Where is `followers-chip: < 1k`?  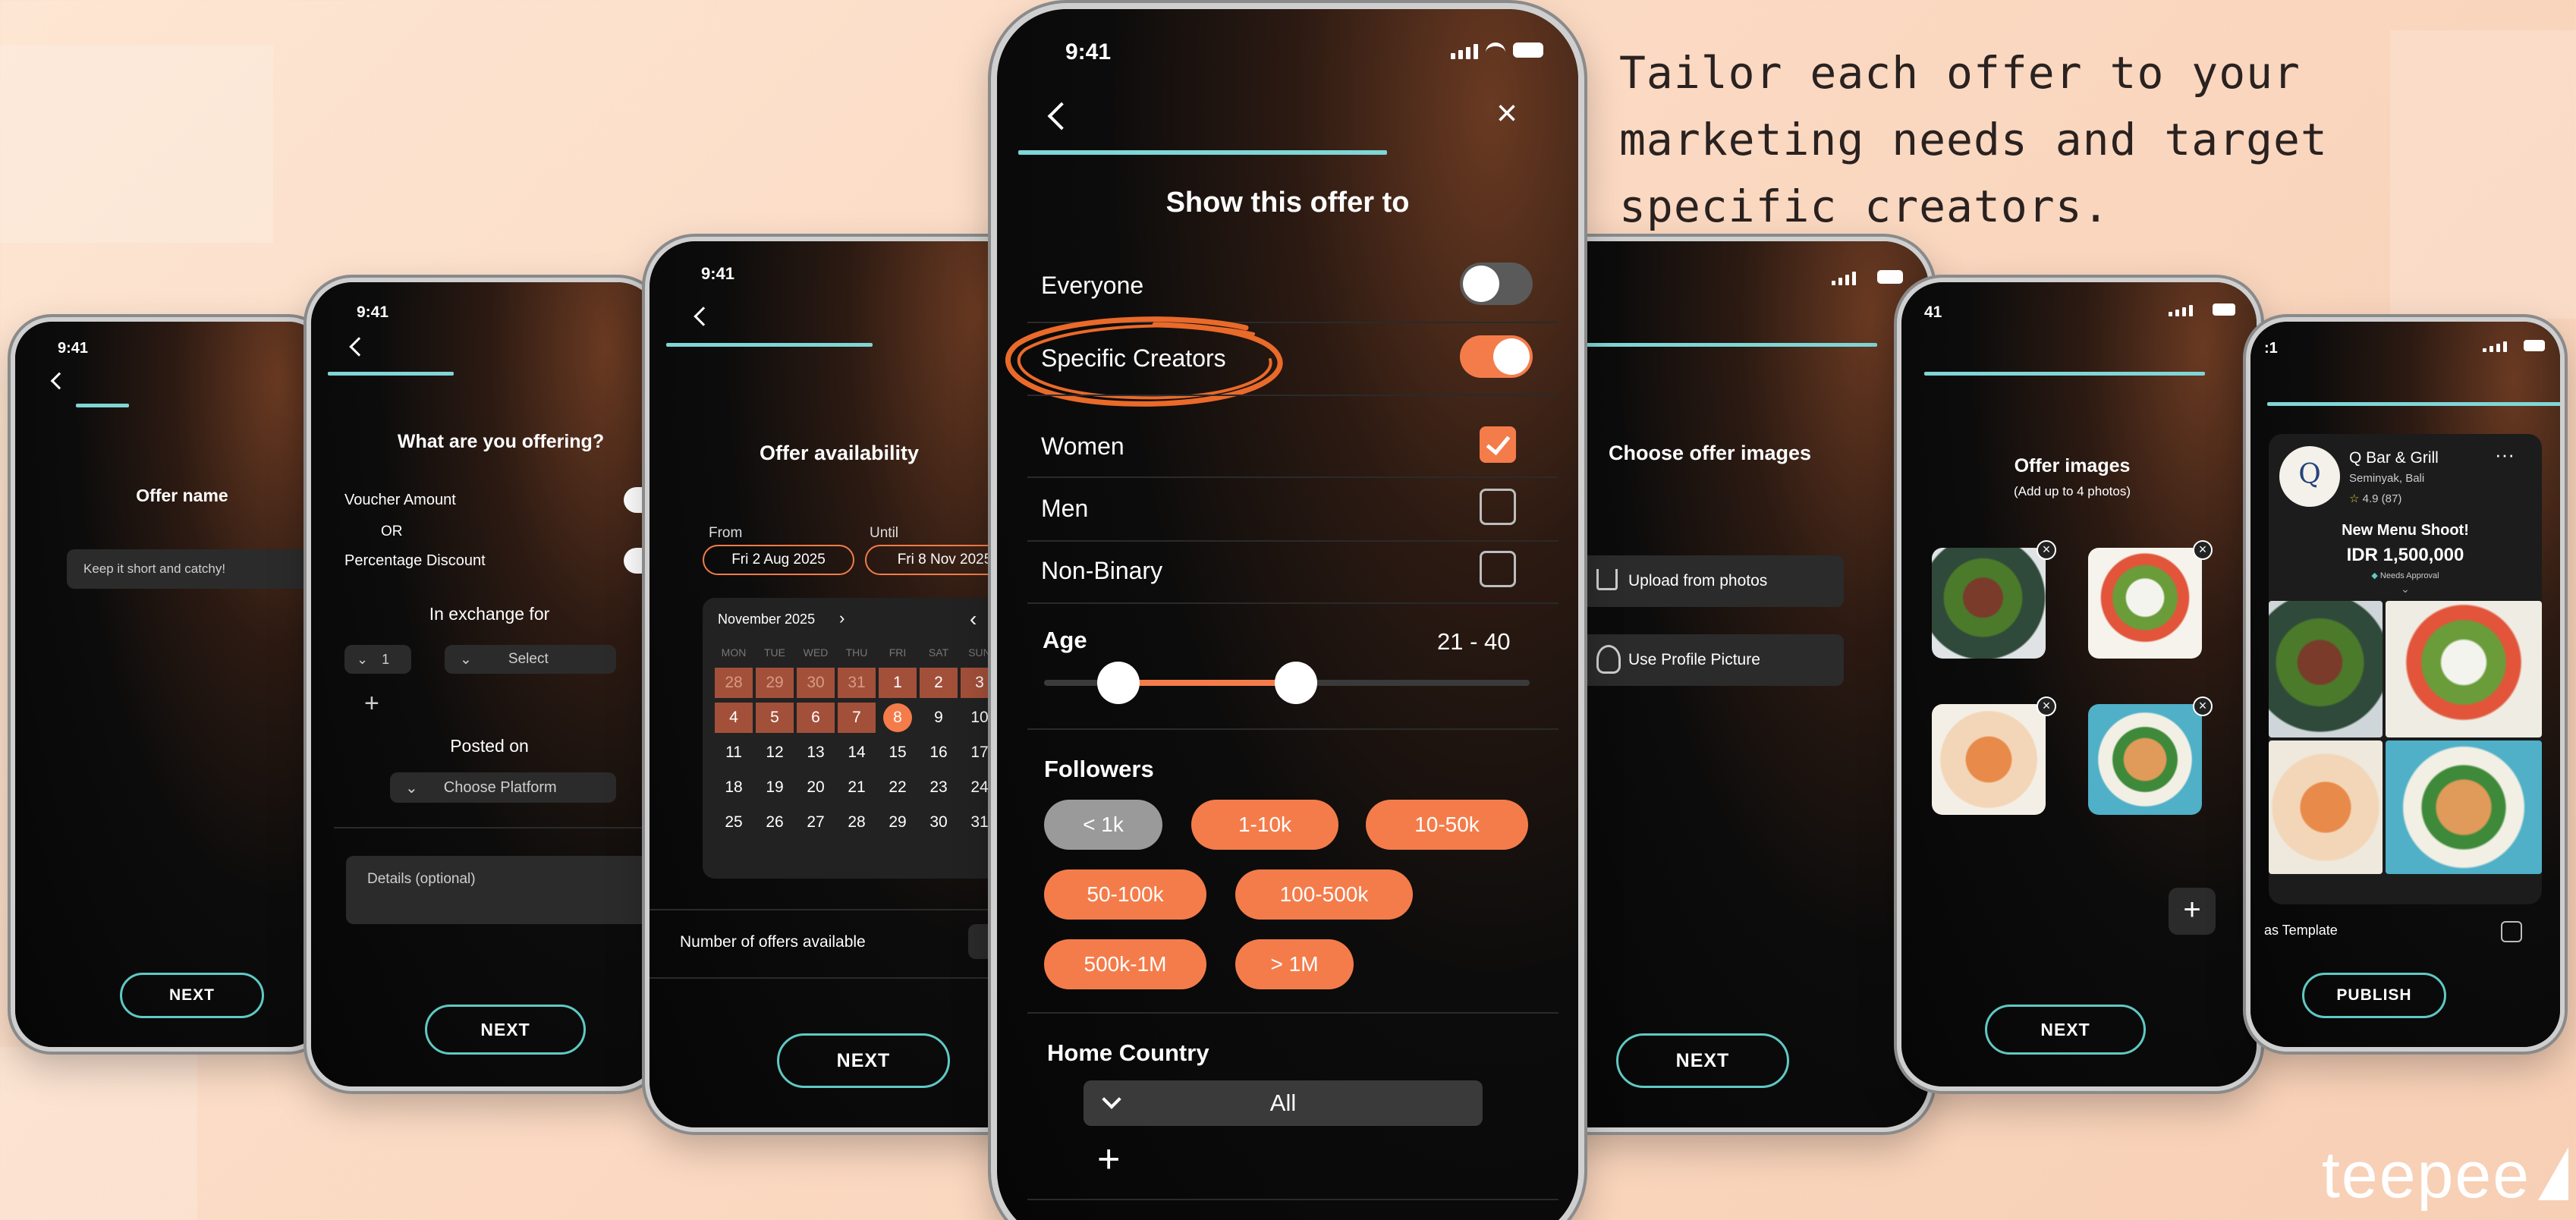 followers-chip: < 1k is located at coordinates (1103, 825).